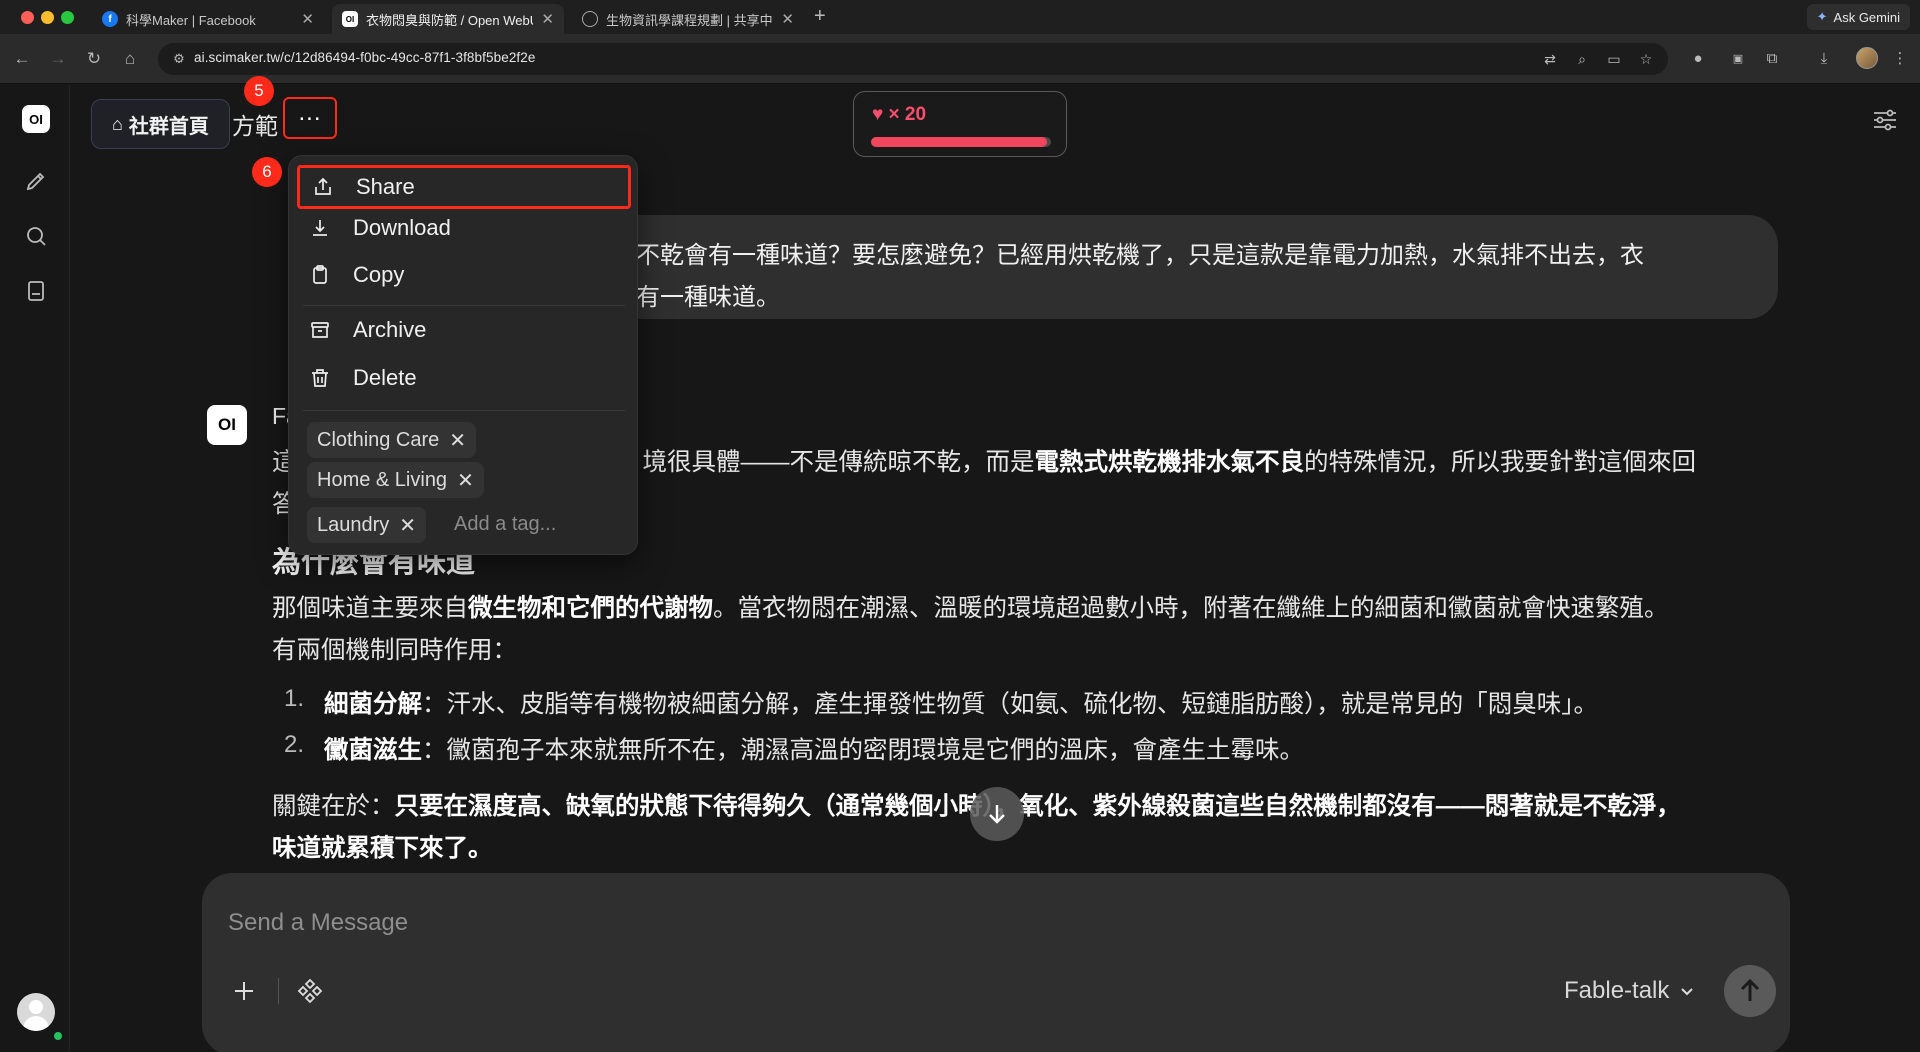 The height and width of the screenshot is (1052, 1920). What do you see at coordinates (36, 1012) in the screenshot?
I see `user-avatar` at bounding box center [36, 1012].